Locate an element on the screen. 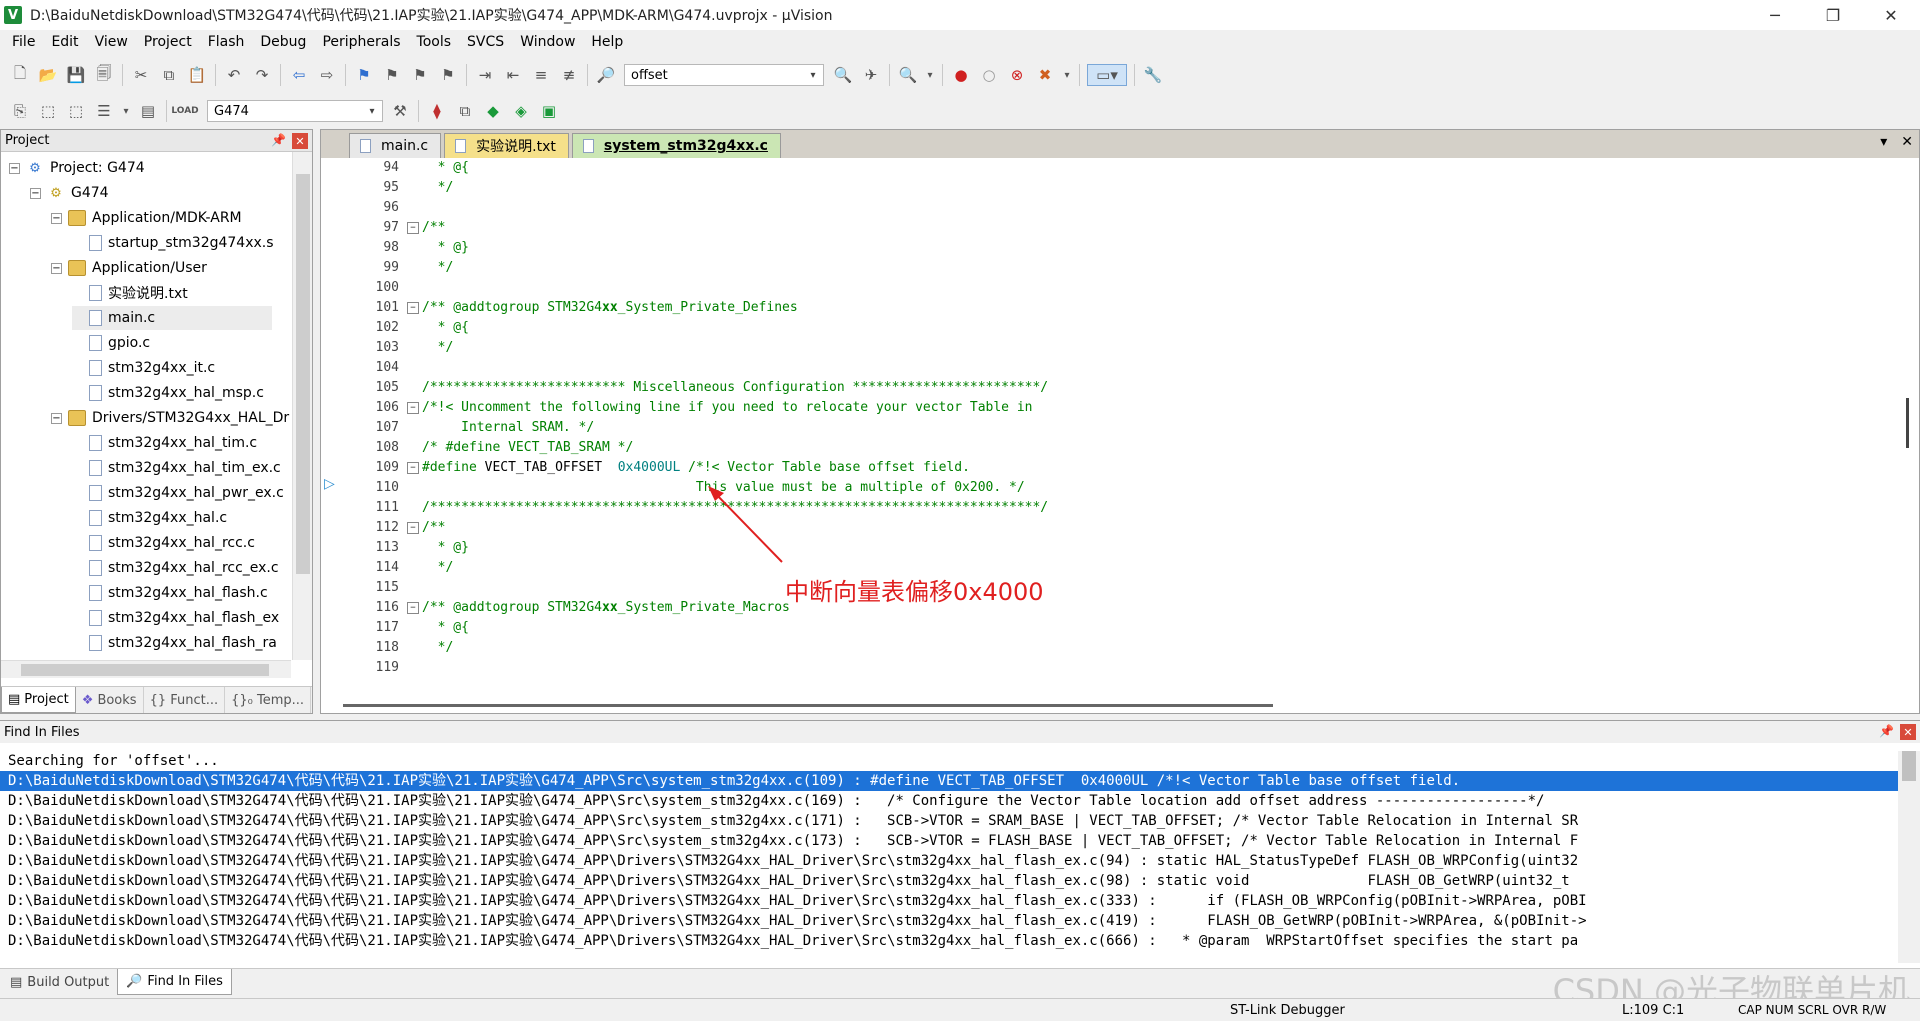  tab-books: ❖ Books is located at coordinates (110, 700).